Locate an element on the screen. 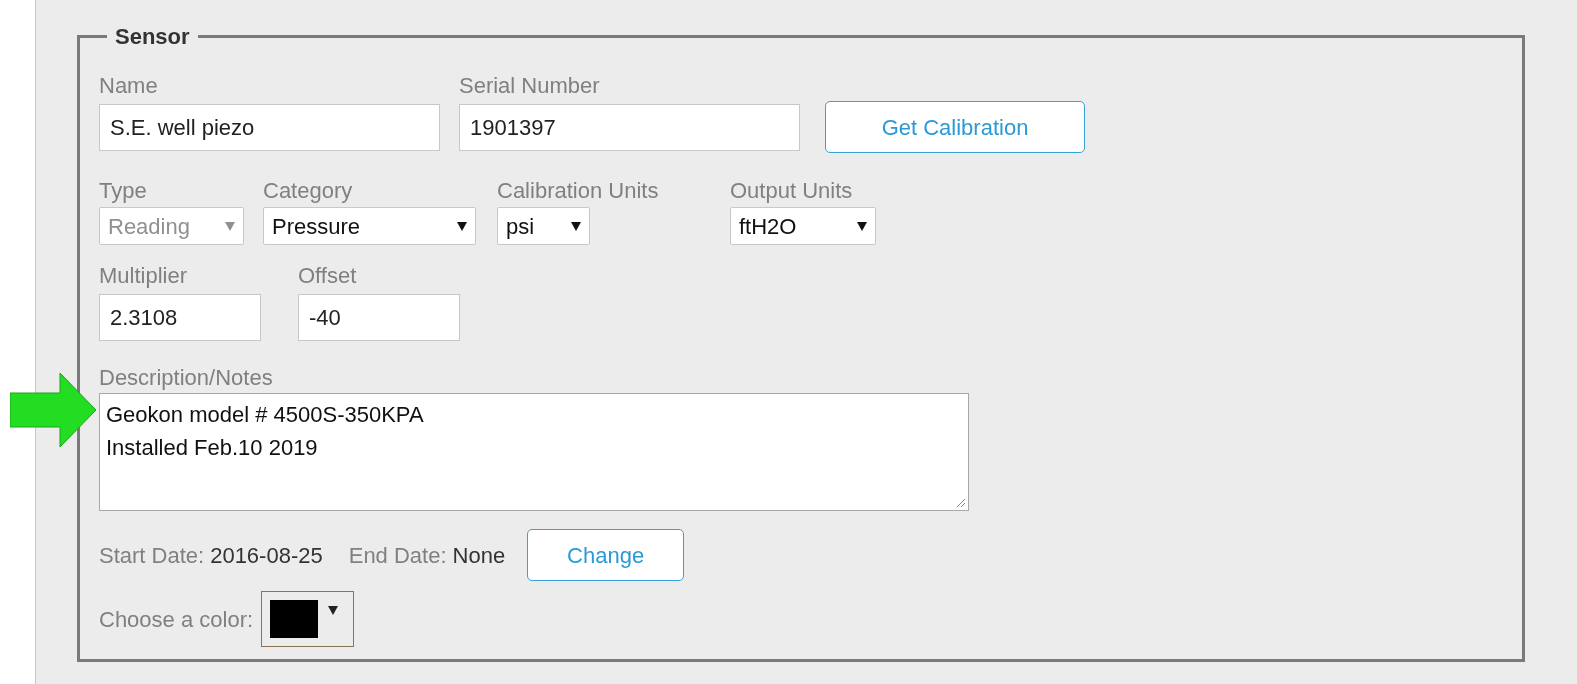 The height and width of the screenshot is (684, 1577). input-field: -40 is located at coordinates (379, 317).